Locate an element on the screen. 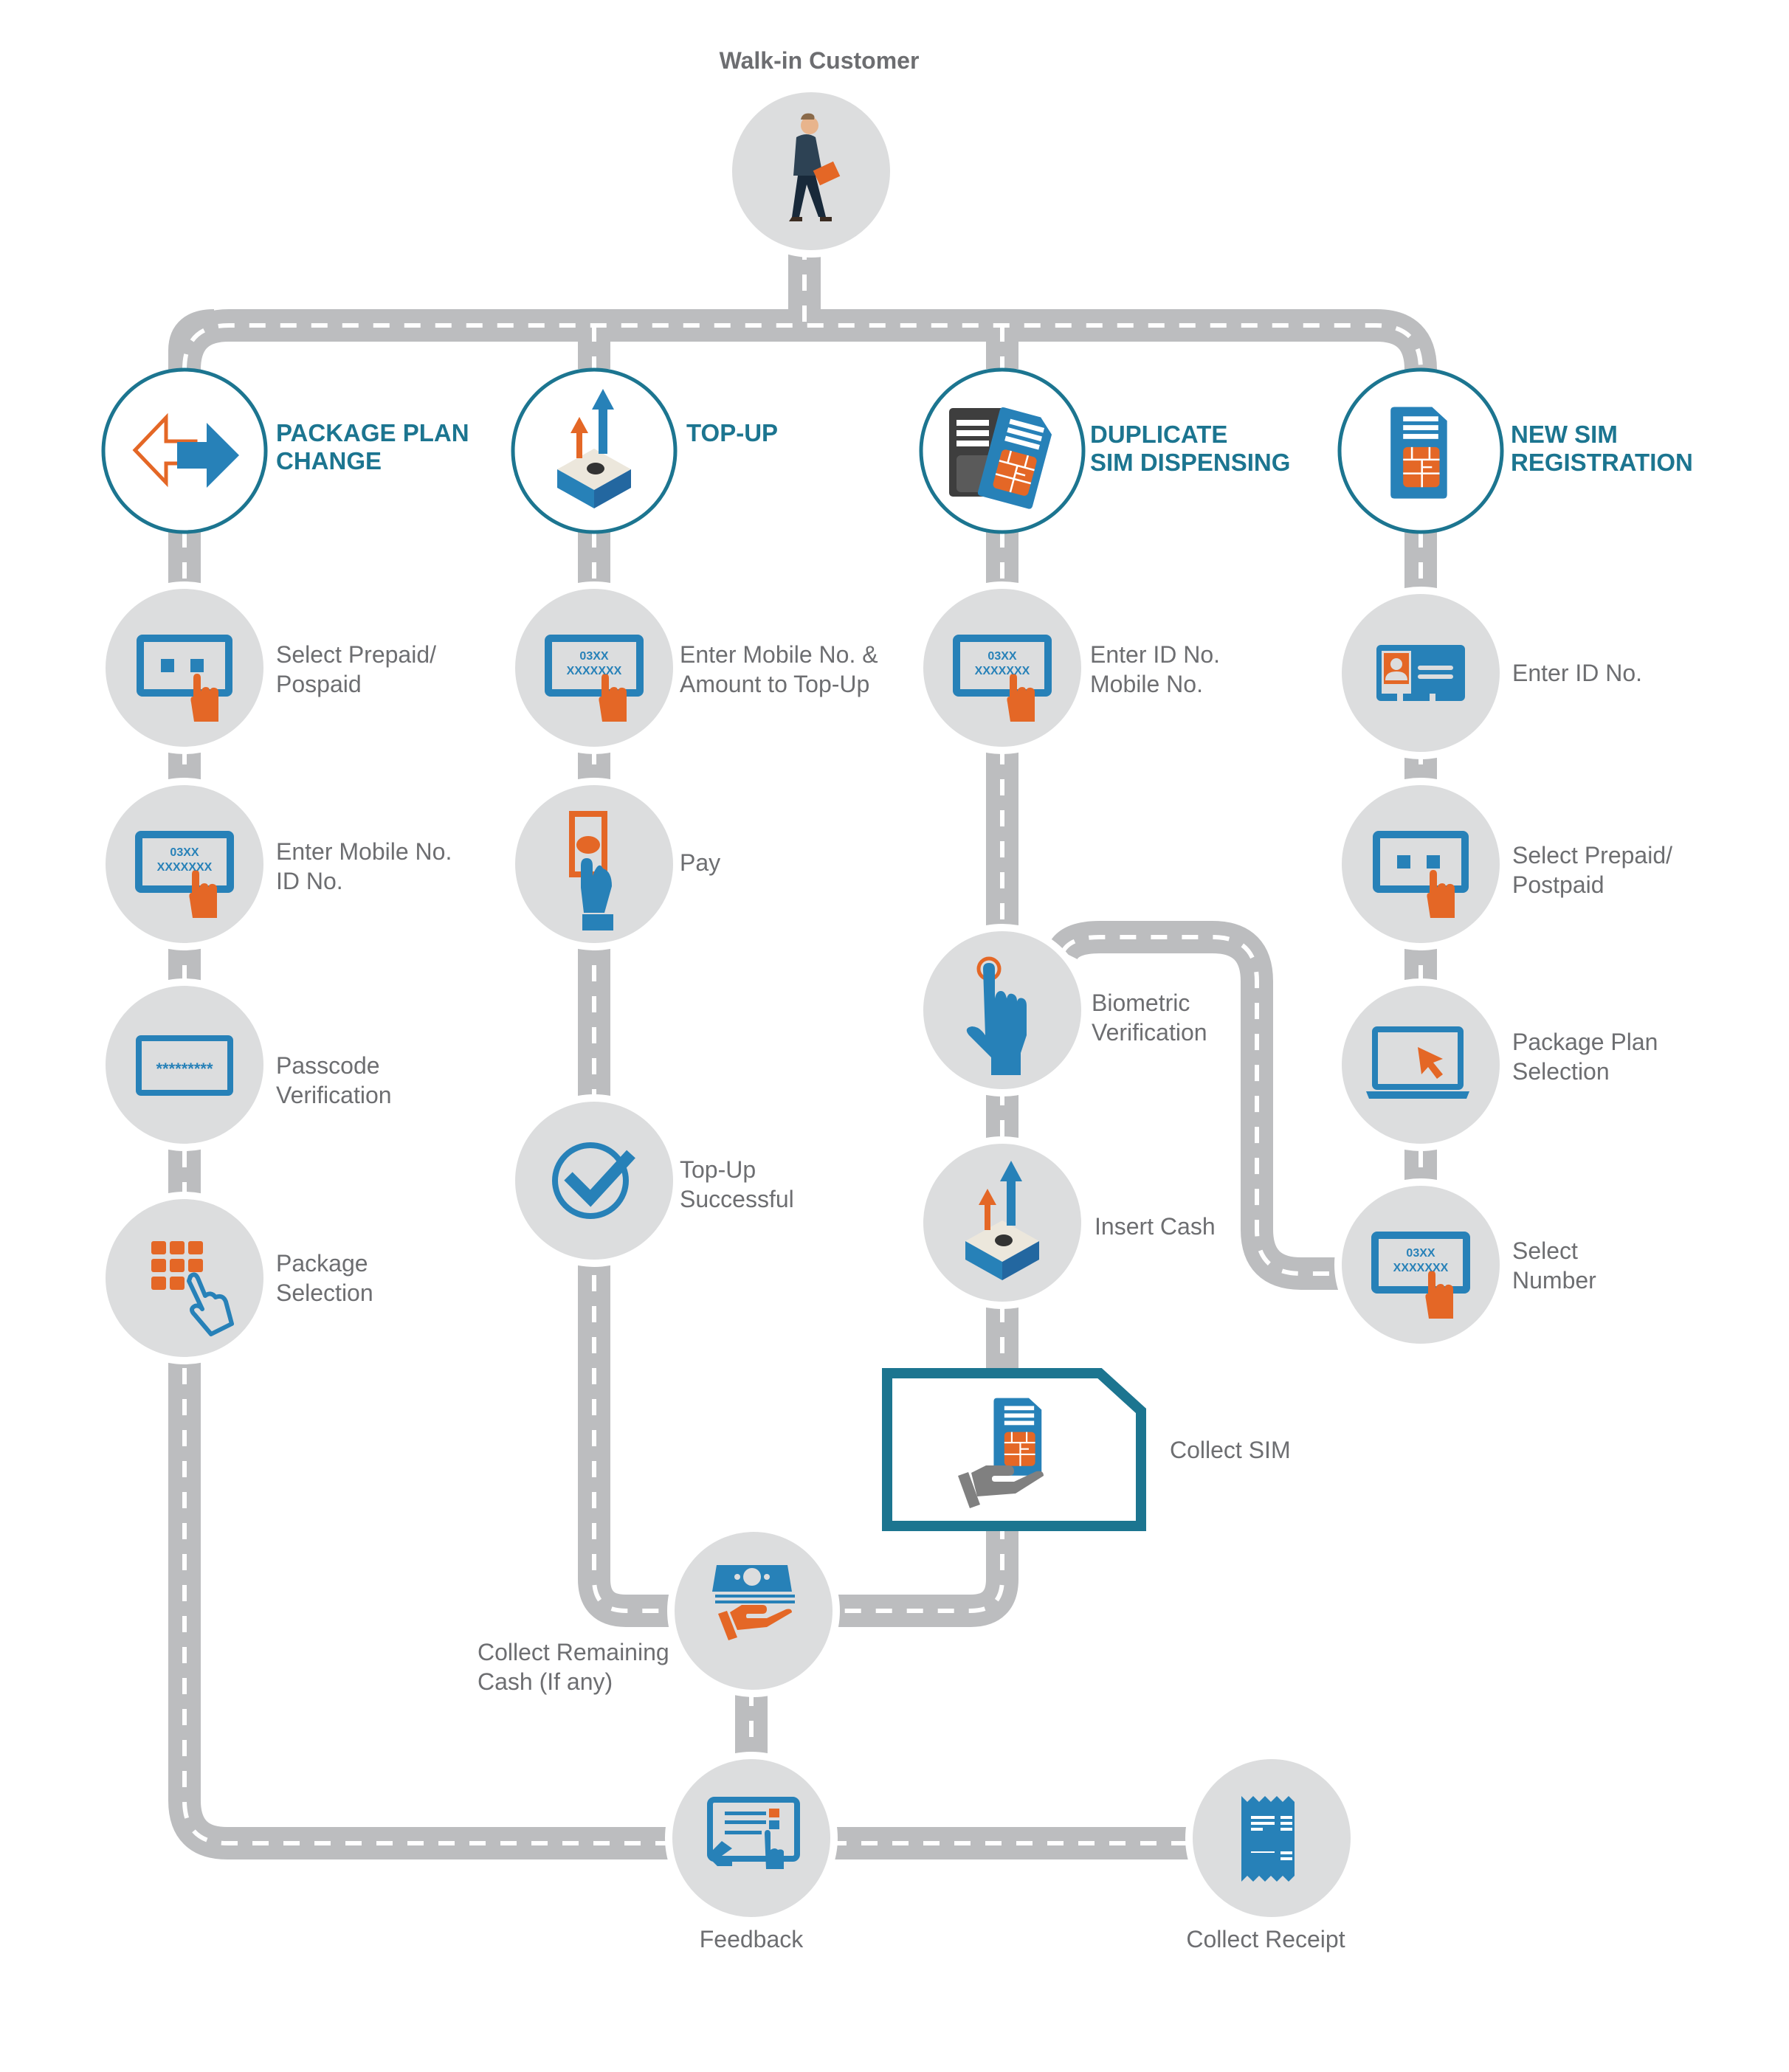 The image size is (1789, 2072). step-label: Pay is located at coordinates (700, 862).